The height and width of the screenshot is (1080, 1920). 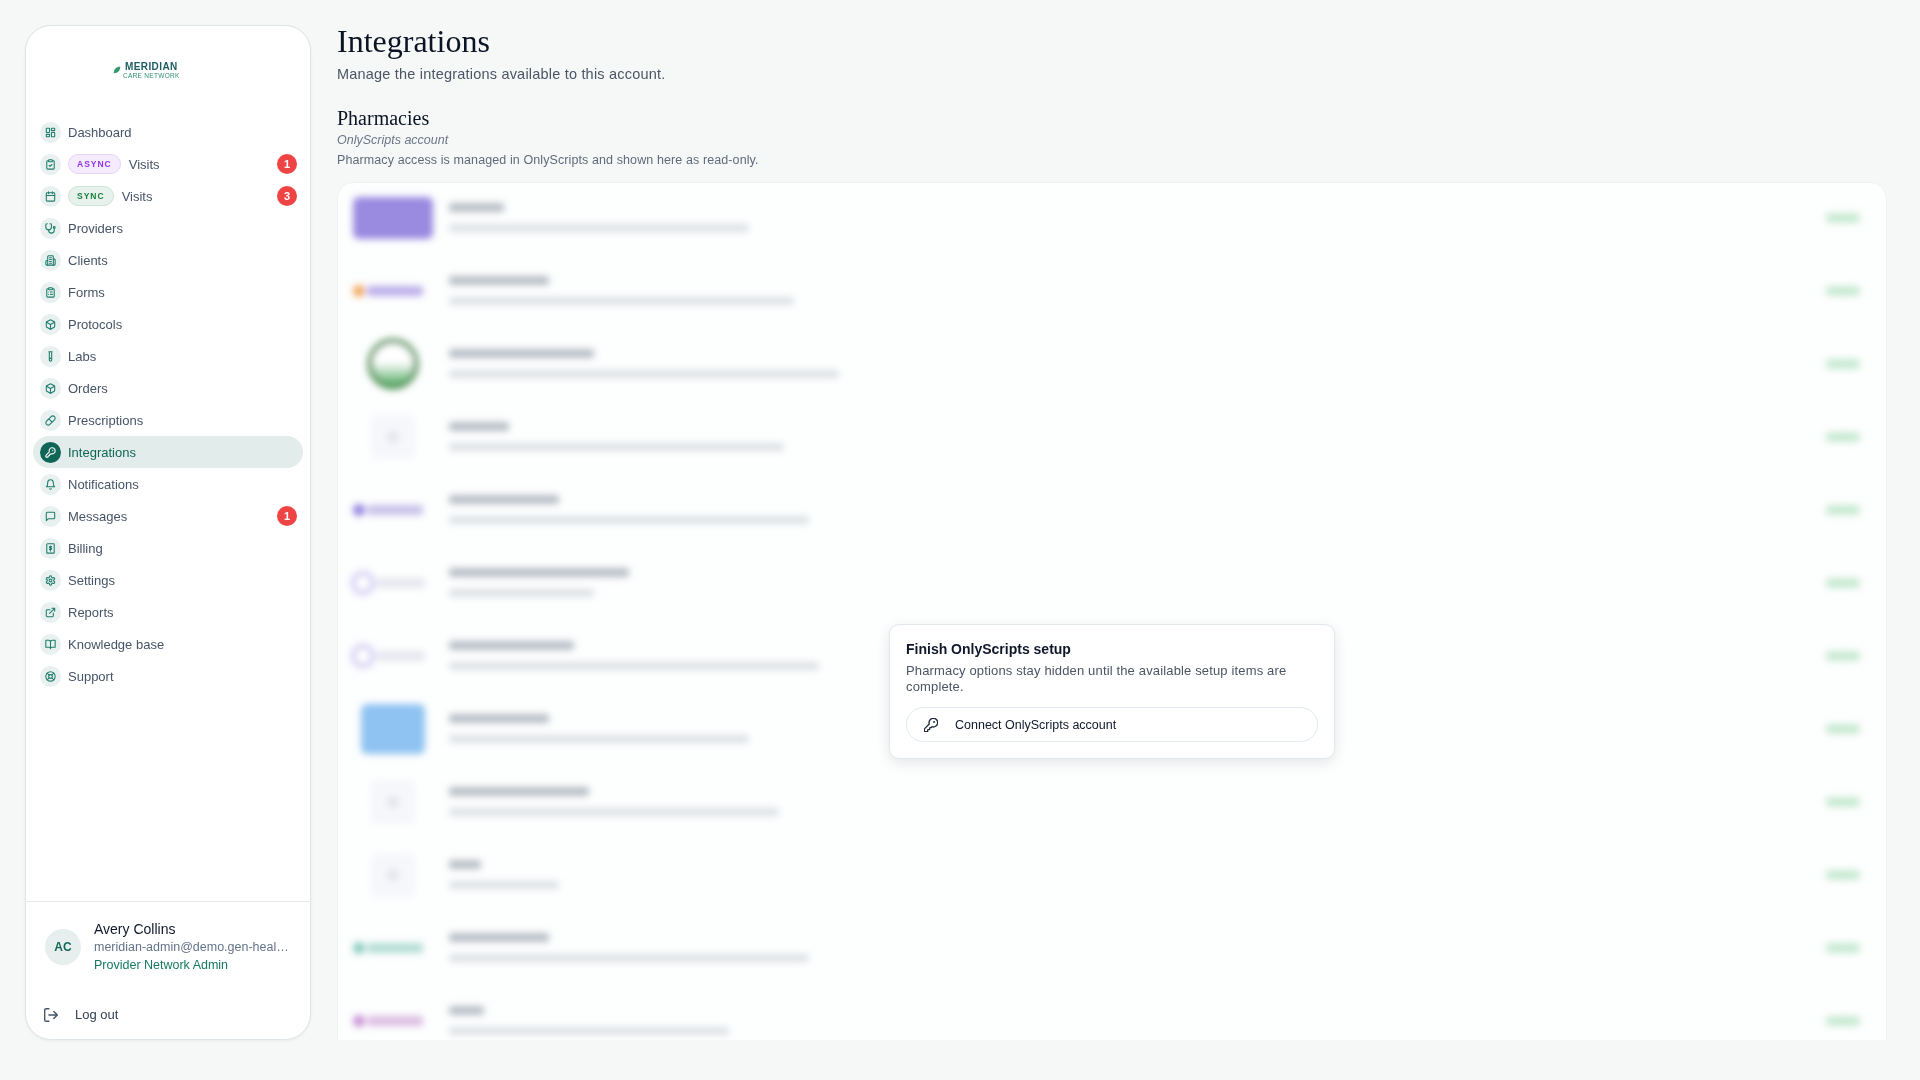 What do you see at coordinates (50, 228) in the screenshot?
I see `stethoscope-icon` at bounding box center [50, 228].